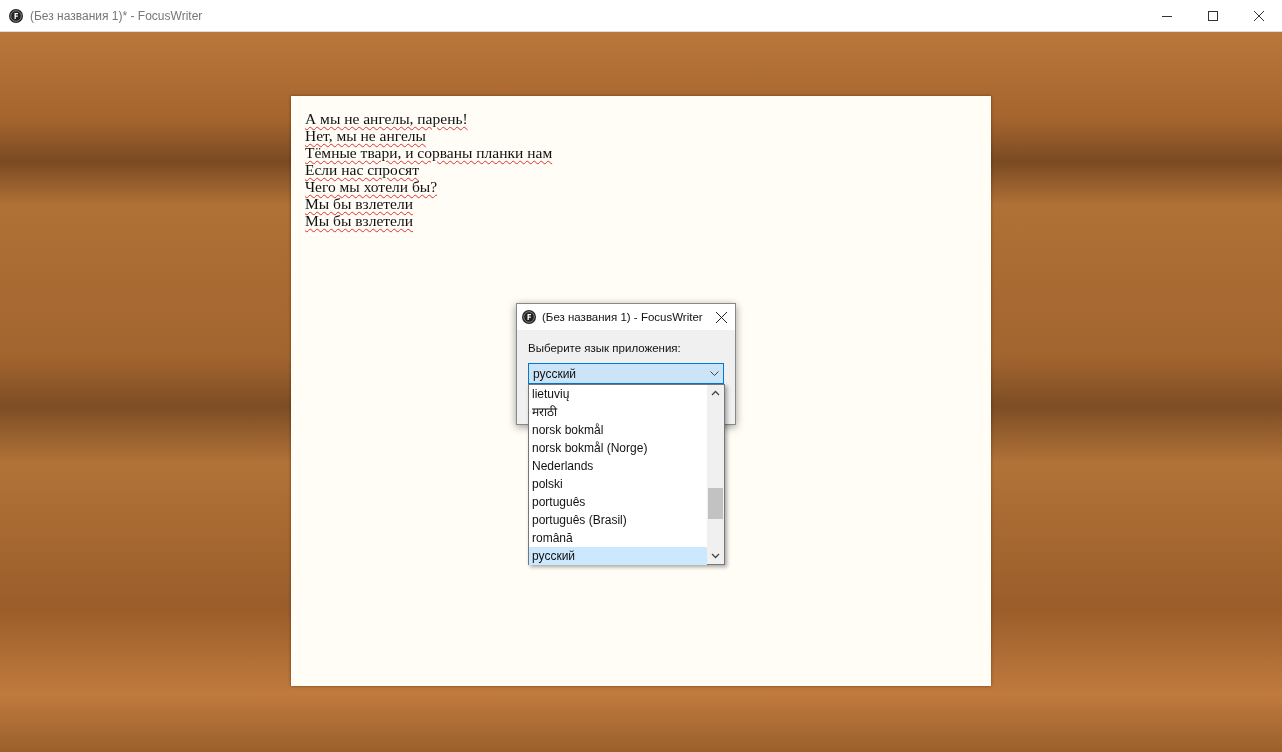 This screenshot has height=752, width=1282. Describe the element at coordinates (386, 118) in the screenshot. I see `text-line: А мы не ангелы, парень!` at that location.